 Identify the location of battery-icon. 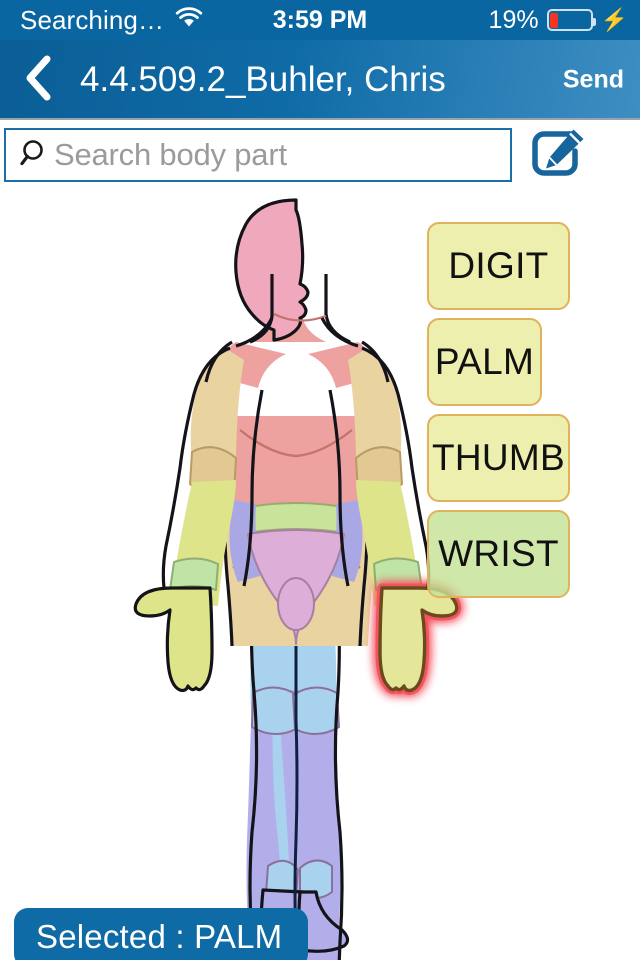
(571, 20).